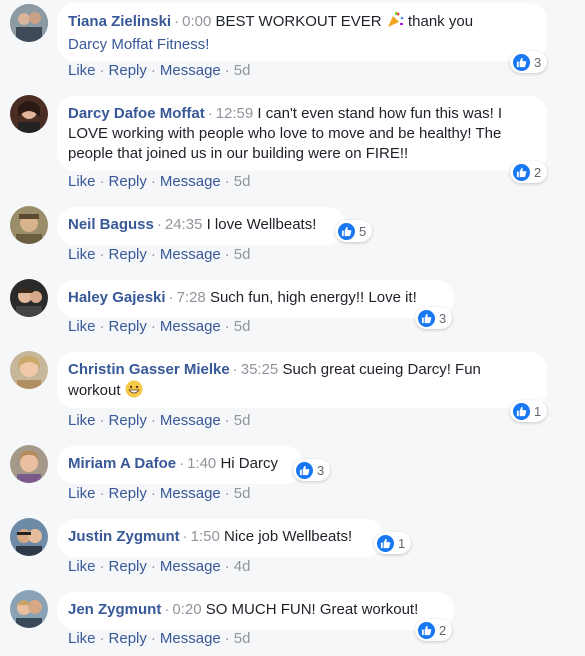  Describe the element at coordinates (205, 536) in the screenshot. I see `timestamp-link: 1:50` at that location.